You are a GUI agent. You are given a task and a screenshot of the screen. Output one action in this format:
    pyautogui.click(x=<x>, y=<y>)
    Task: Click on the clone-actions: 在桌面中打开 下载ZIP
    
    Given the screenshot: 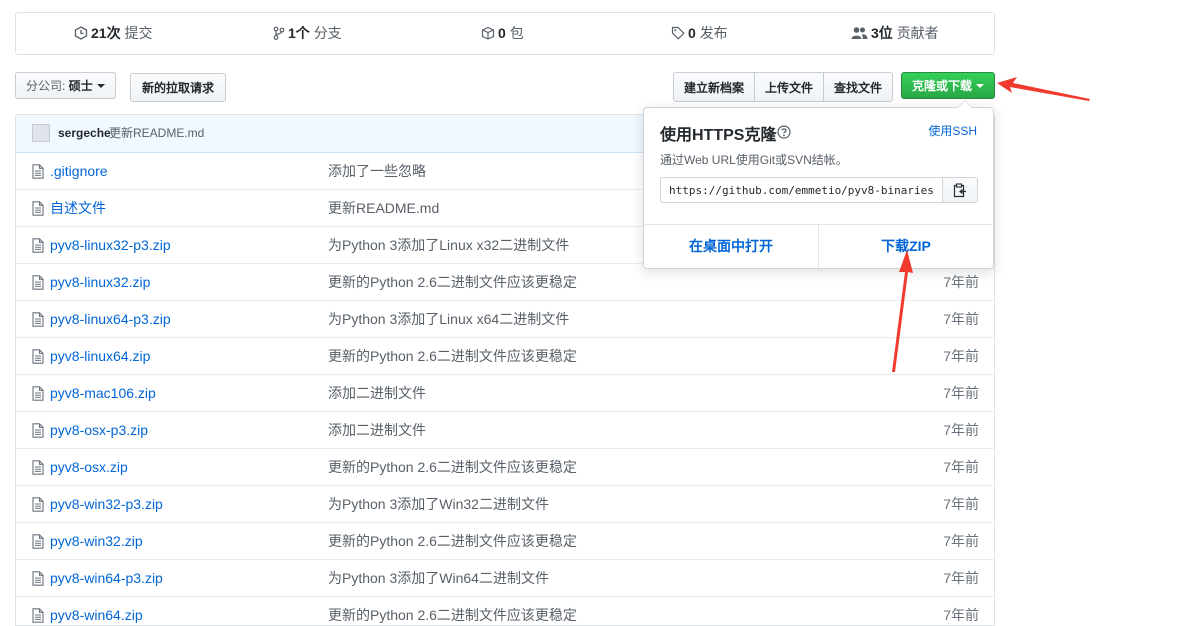 What is the action you would take?
    pyautogui.click(x=818, y=246)
    